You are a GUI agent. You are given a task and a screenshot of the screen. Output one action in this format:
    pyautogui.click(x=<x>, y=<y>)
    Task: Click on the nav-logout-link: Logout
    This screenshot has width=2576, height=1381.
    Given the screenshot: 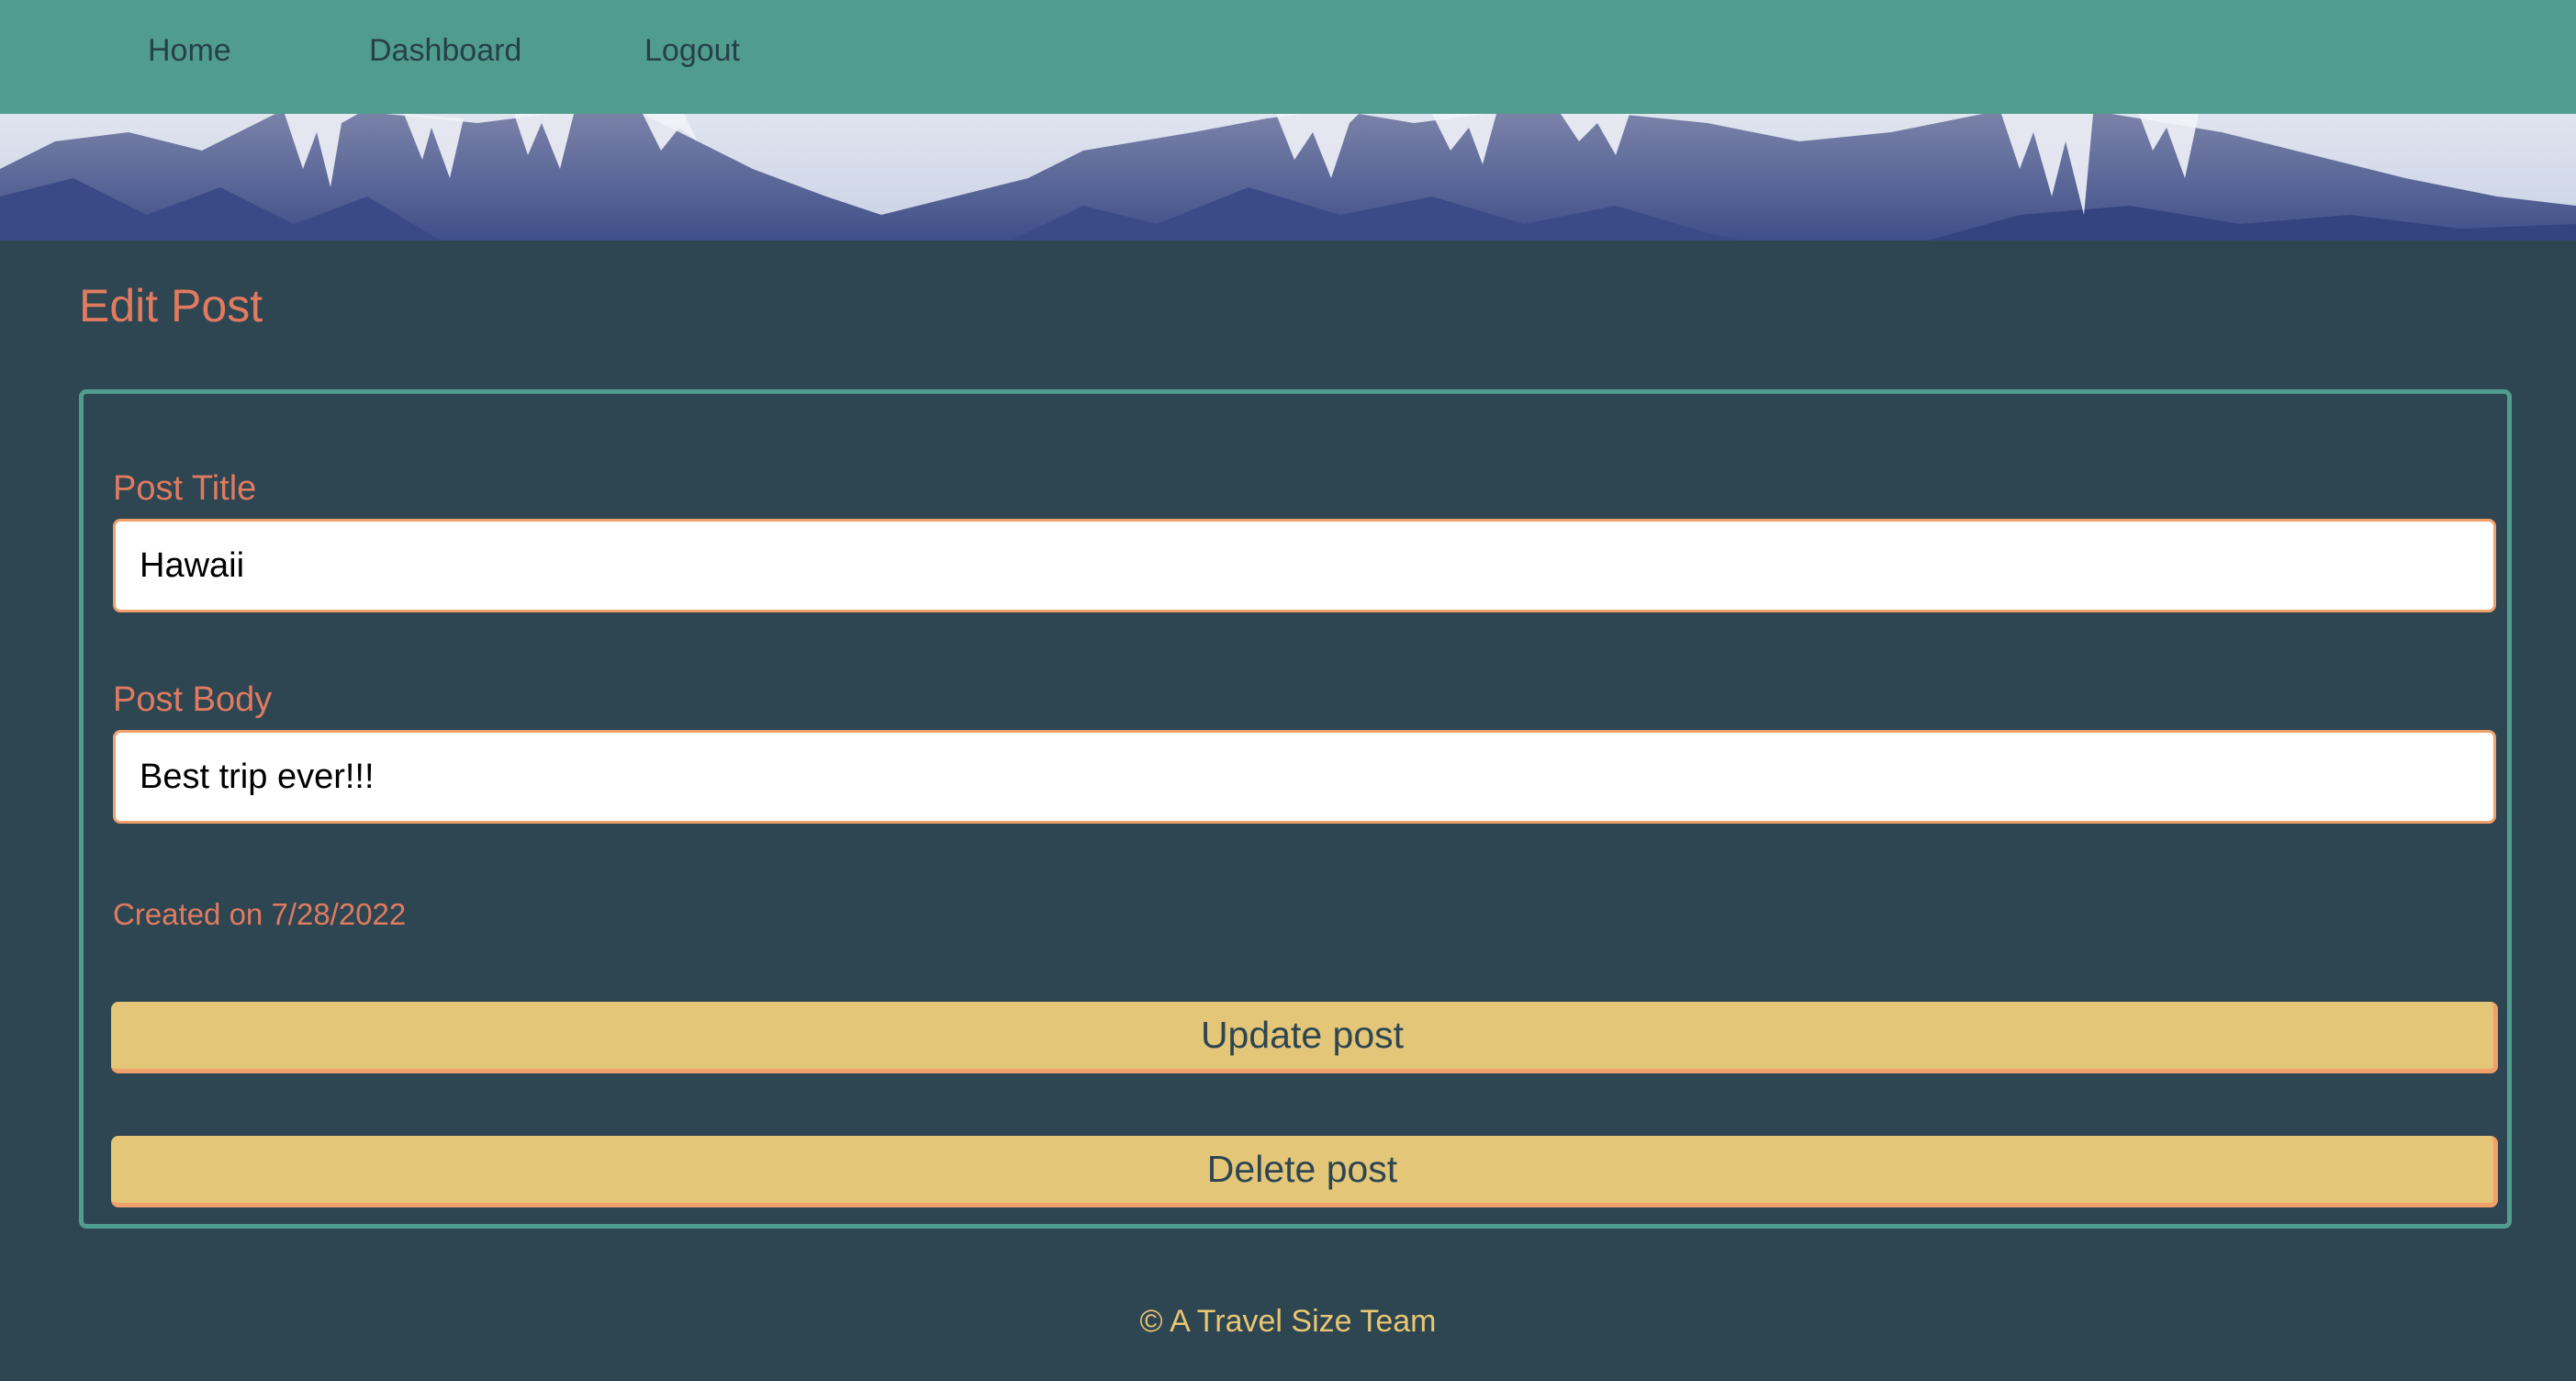 What is the action you would take?
    pyautogui.click(x=692, y=51)
    